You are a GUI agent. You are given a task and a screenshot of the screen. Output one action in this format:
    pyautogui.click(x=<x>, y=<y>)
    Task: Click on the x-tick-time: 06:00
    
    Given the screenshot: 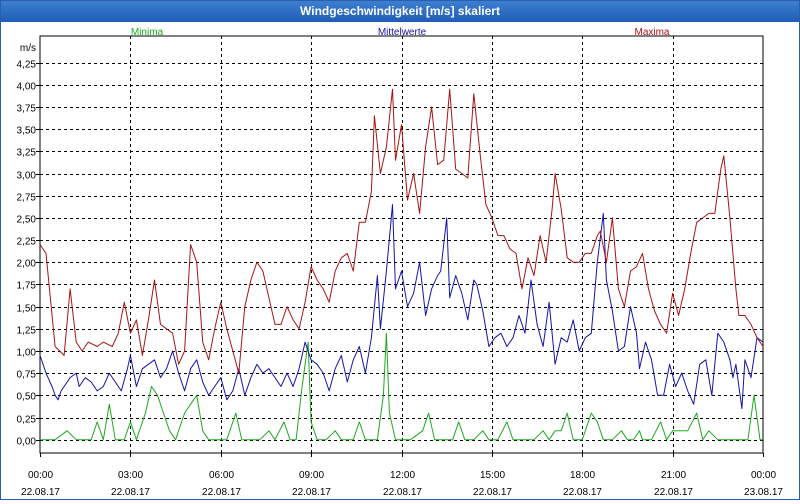 What is the action you would take?
    pyautogui.click(x=221, y=475)
    